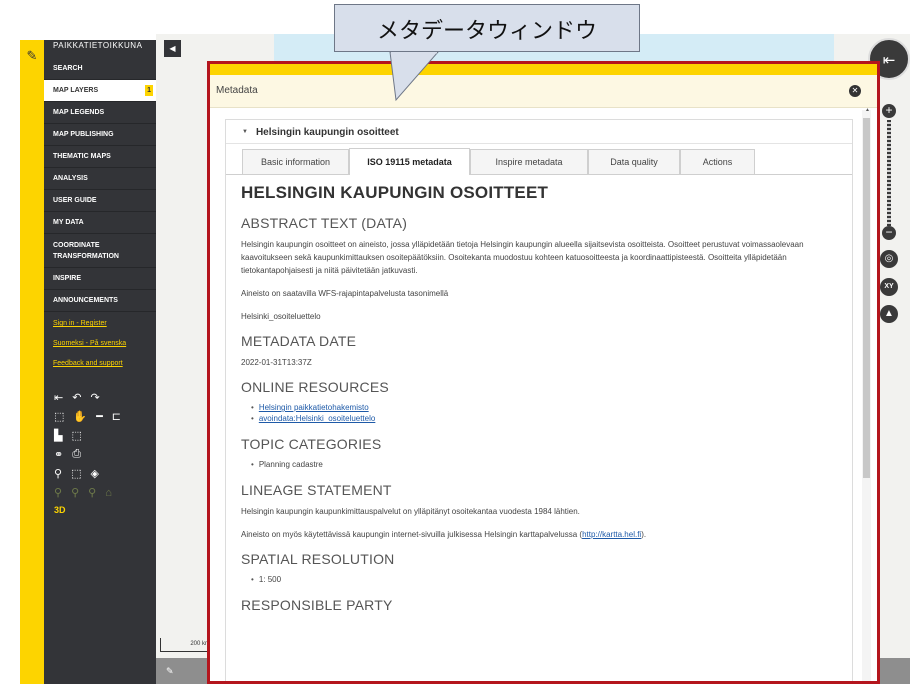 The width and height of the screenshot is (910, 684). What do you see at coordinates (314, 407) in the screenshot?
I see `online-resource-link: Helsingin paikkatietohakemisto` at bounding box center [314, 407].